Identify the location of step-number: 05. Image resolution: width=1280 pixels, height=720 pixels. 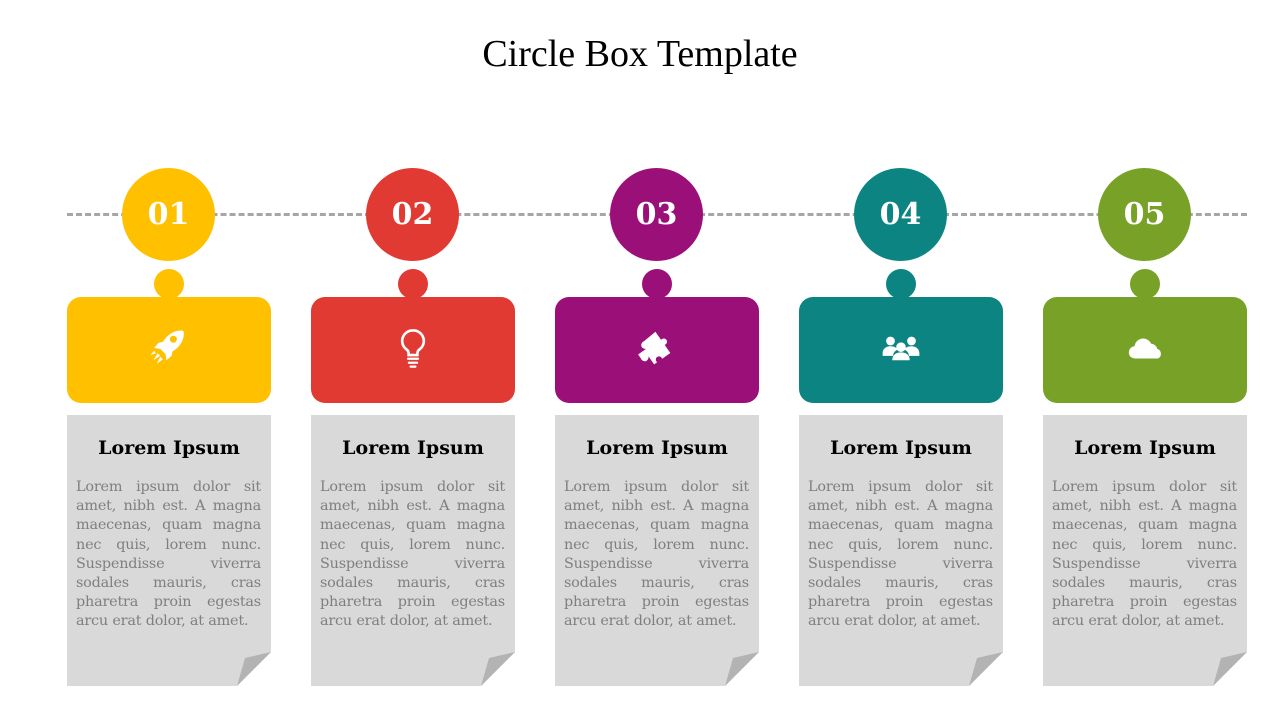
(1144, 214).